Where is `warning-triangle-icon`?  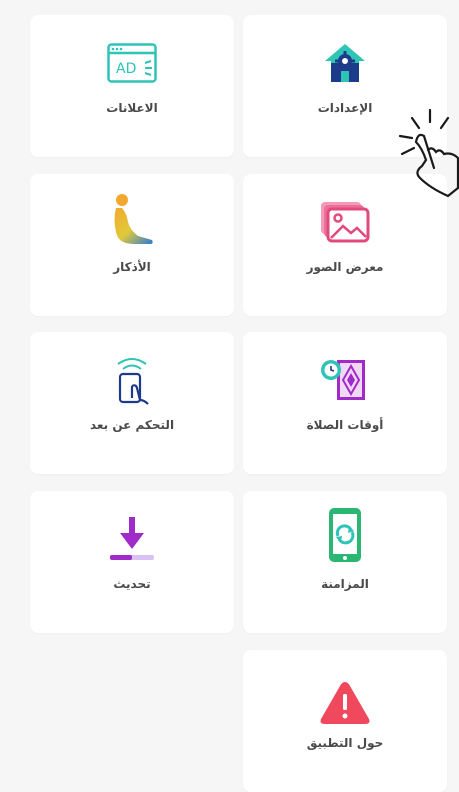
warning-triangle-icon is located at coordinates (345, 703).